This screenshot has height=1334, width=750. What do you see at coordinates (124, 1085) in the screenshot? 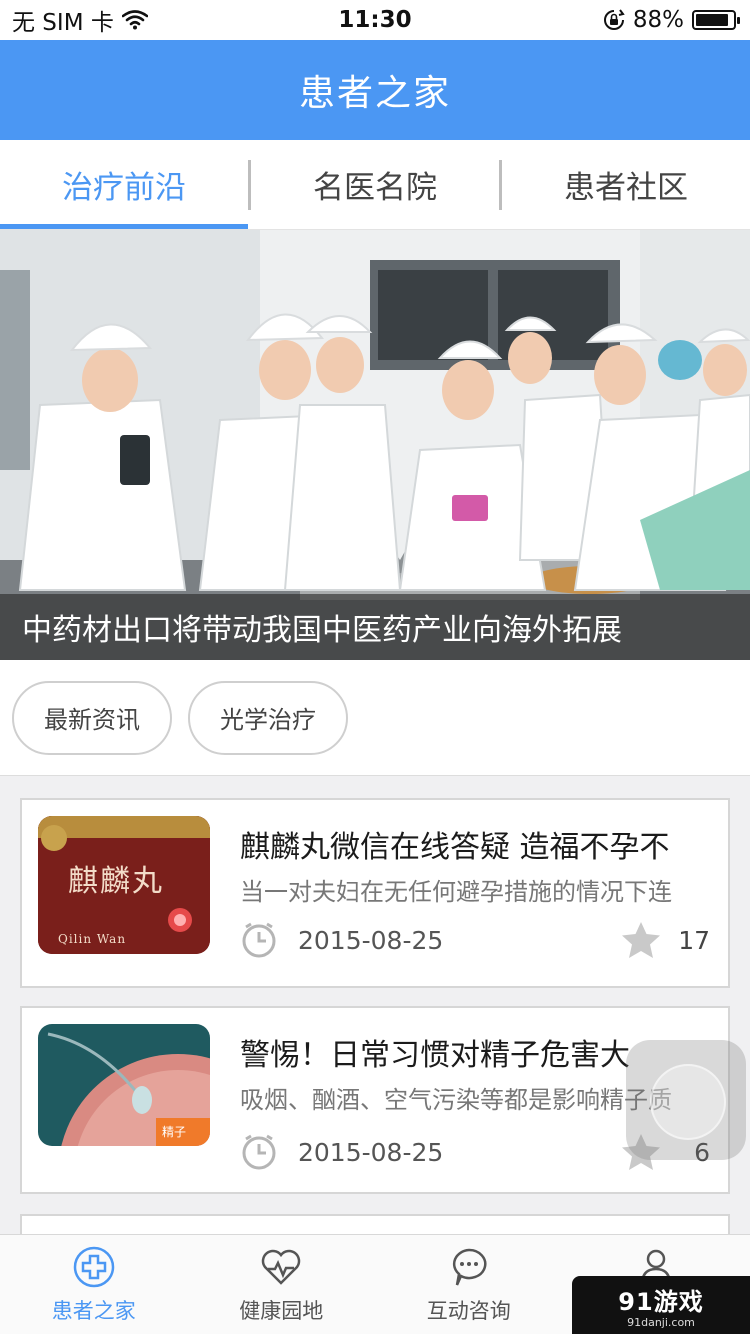
I see `article-thumbnail: 精子` at bounding box center [124, 1085].